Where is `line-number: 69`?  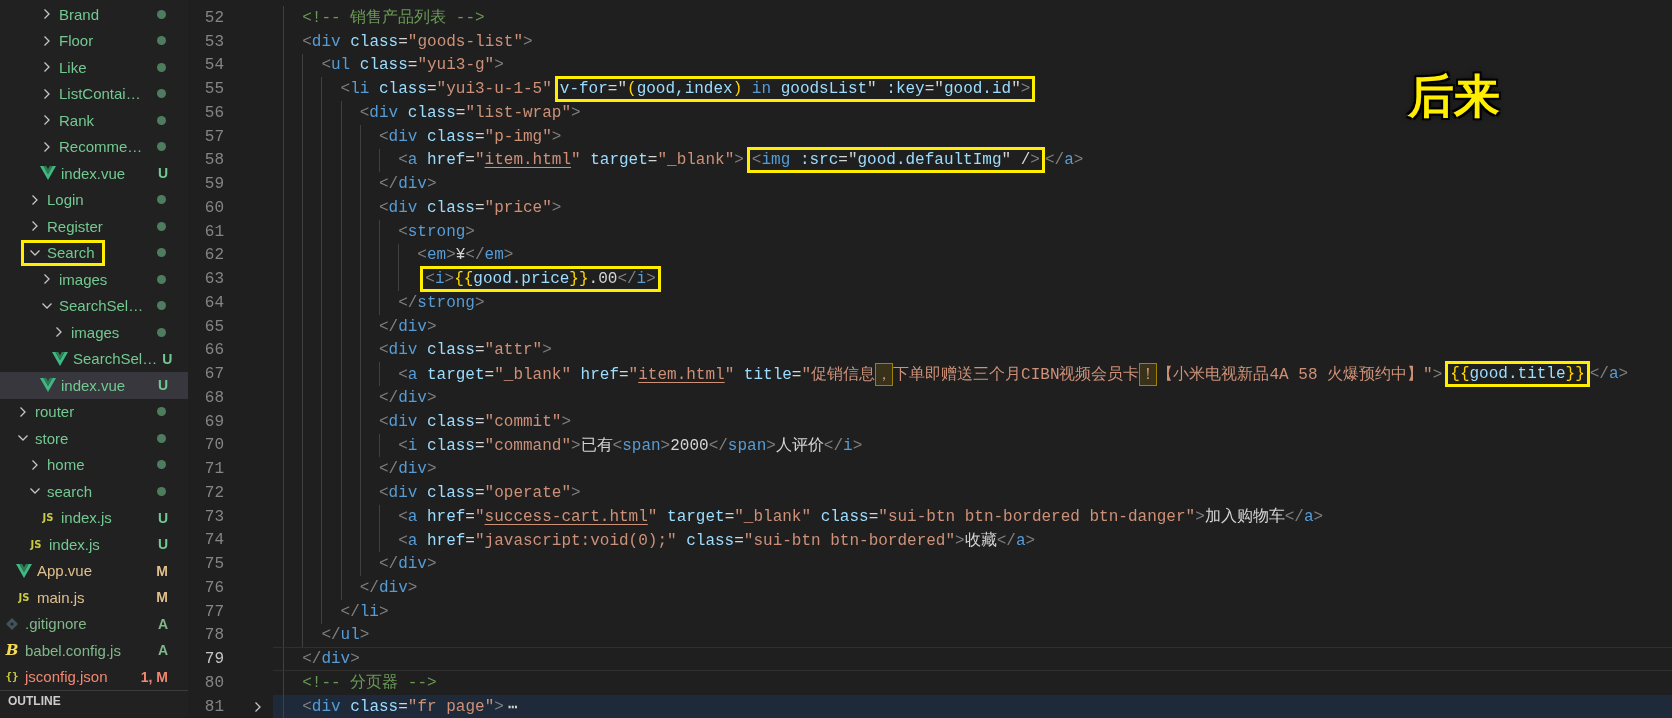 line-number: 69 is located at coordinates (213, 421).